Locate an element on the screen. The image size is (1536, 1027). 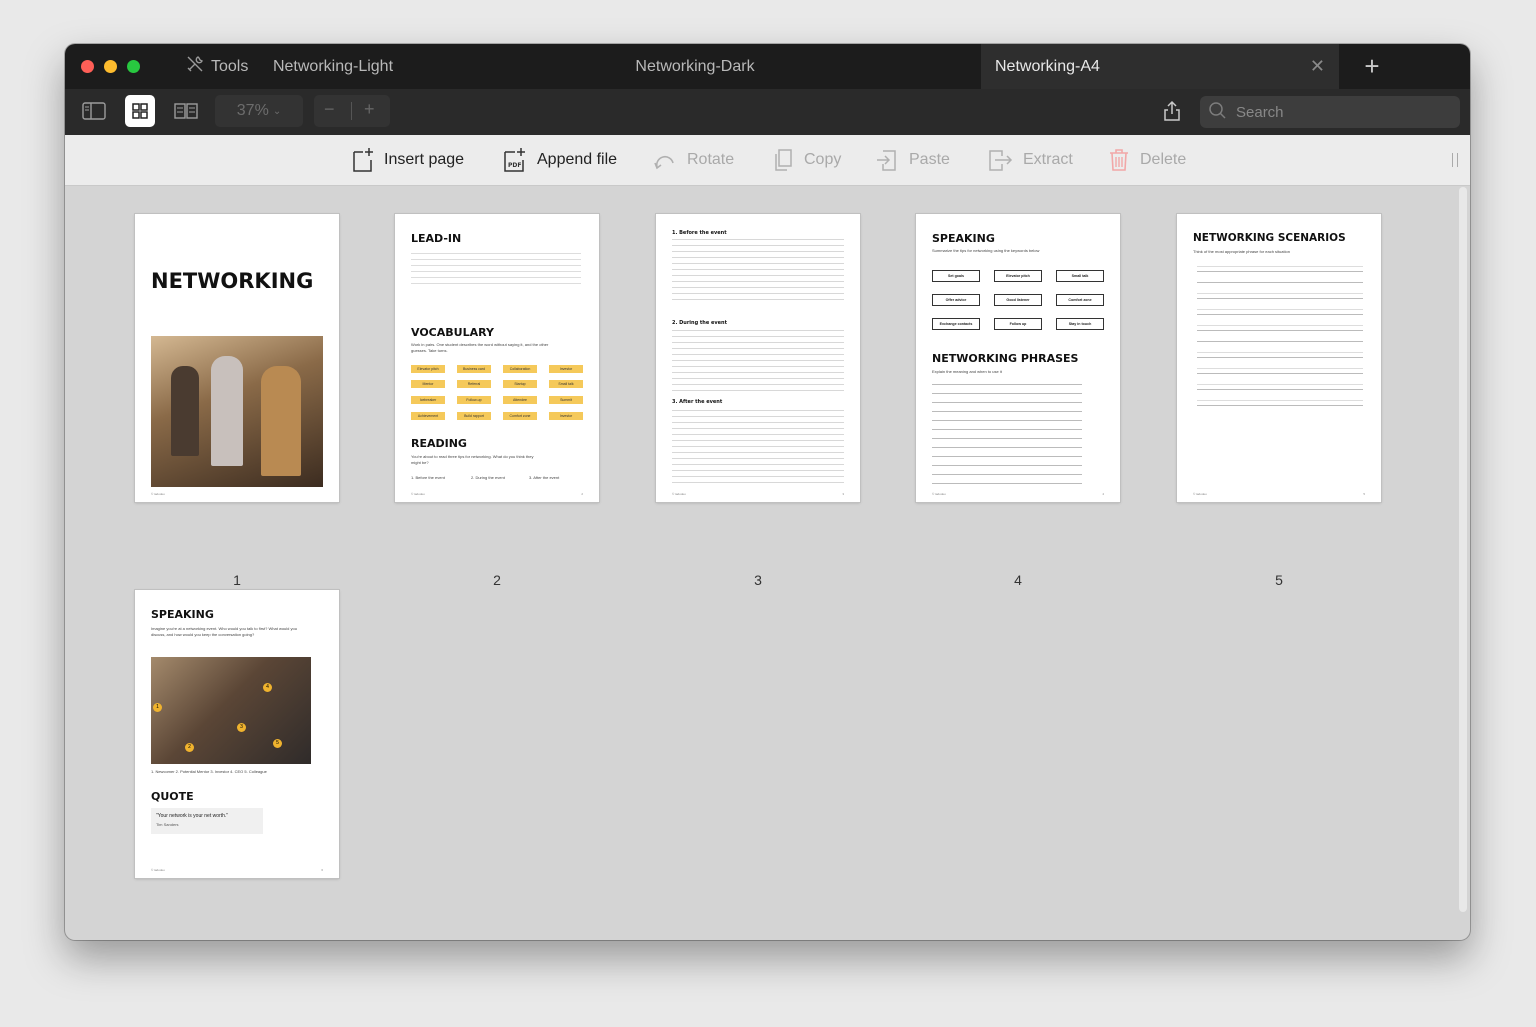
quote-text: "Your network is your net worth." is located at coordinates (192, 816).